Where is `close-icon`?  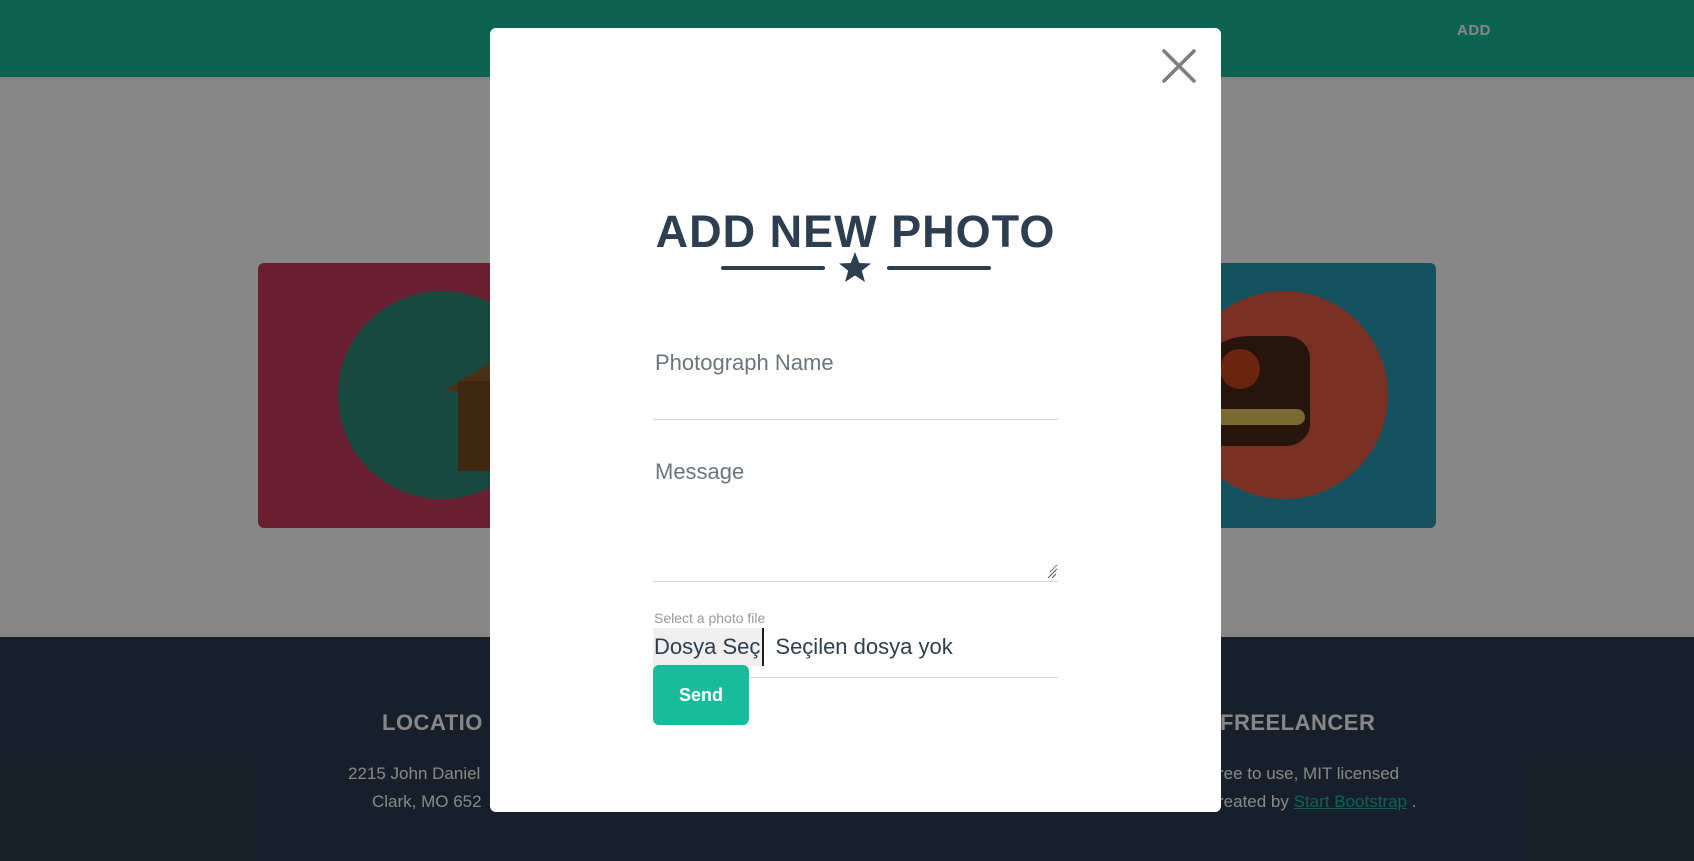 close-icon is located at coordinates (1179, 66).